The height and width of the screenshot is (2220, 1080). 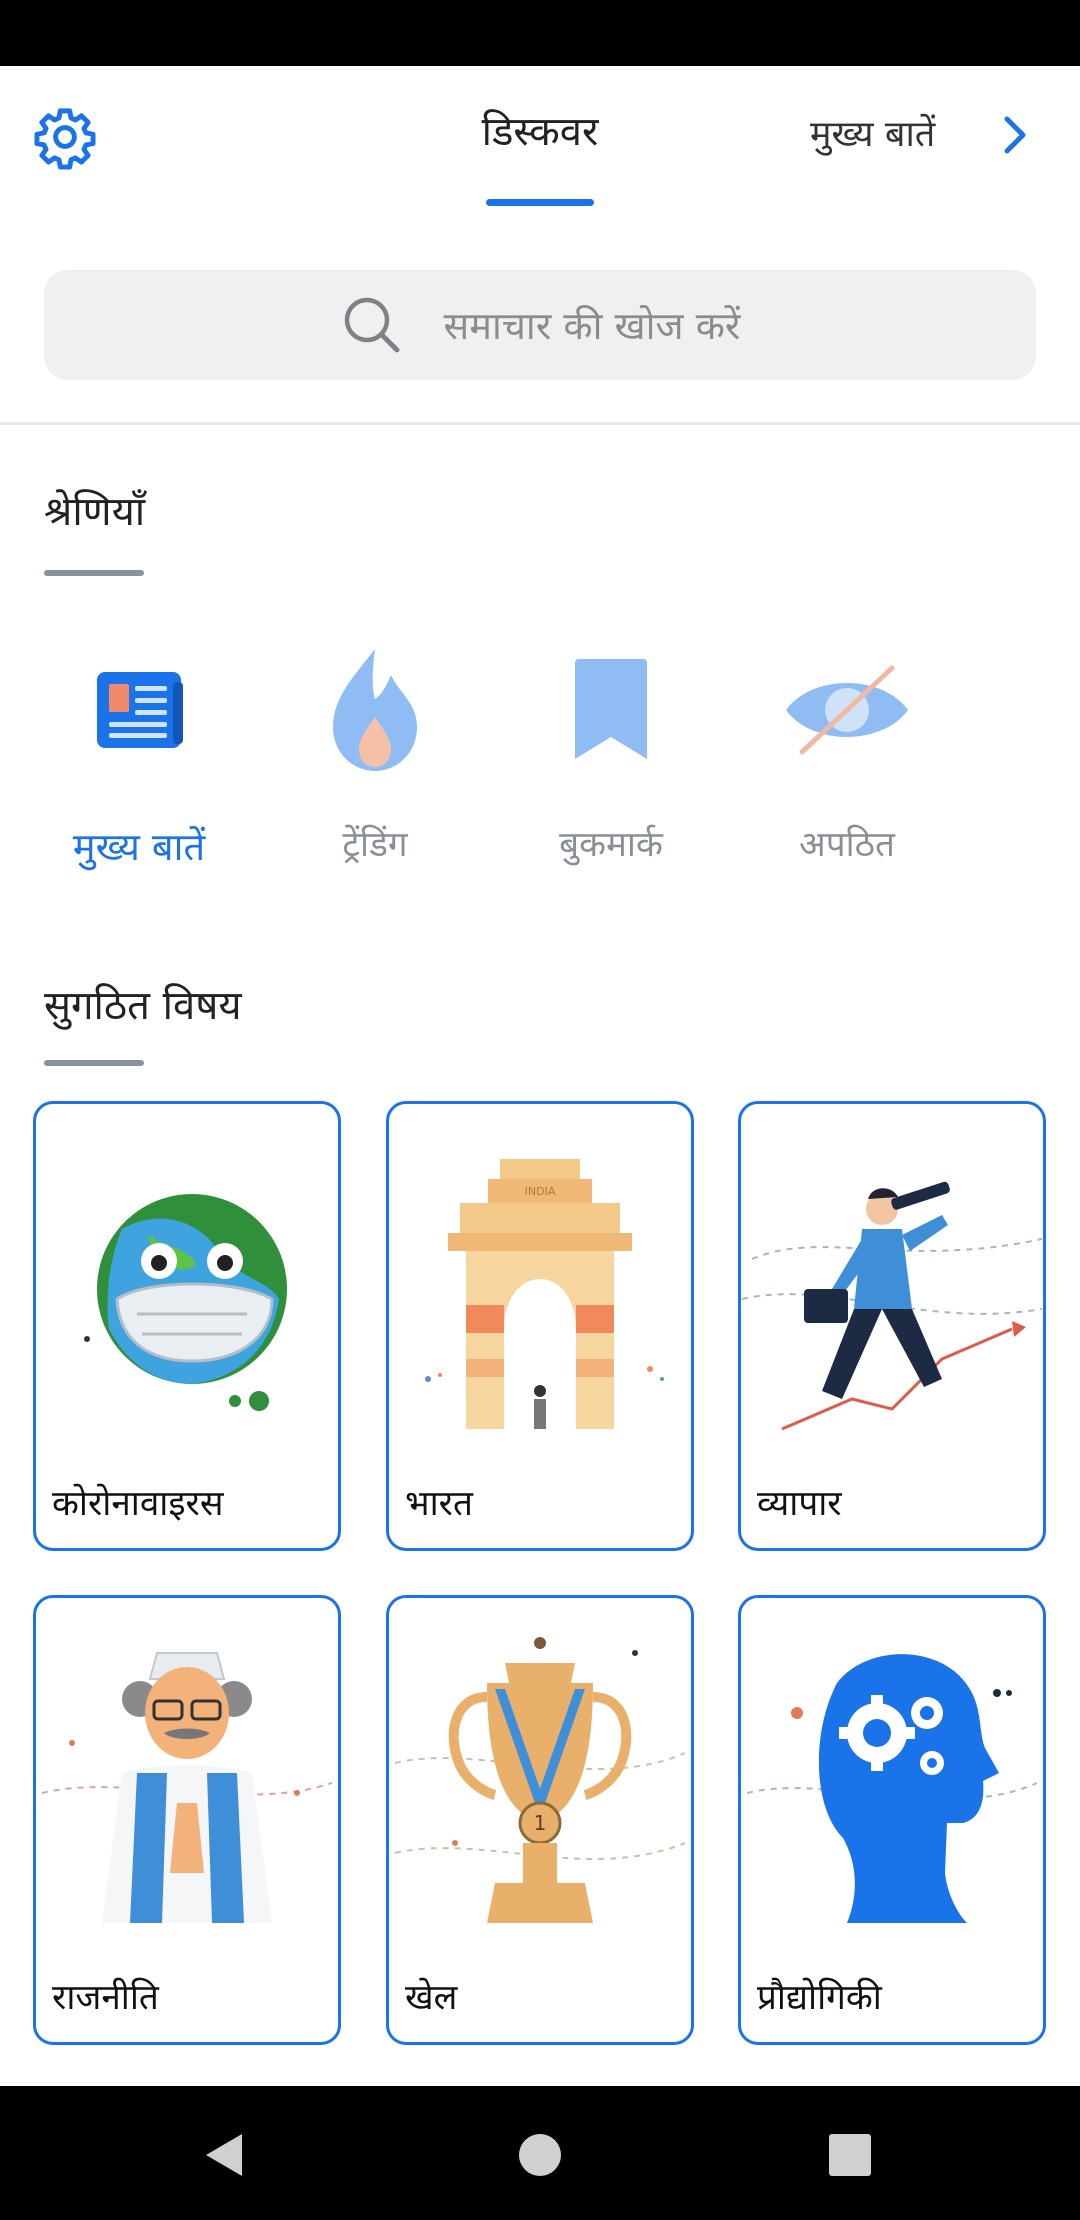 I want to click on recents-icon, so click(x=850, y=2155).